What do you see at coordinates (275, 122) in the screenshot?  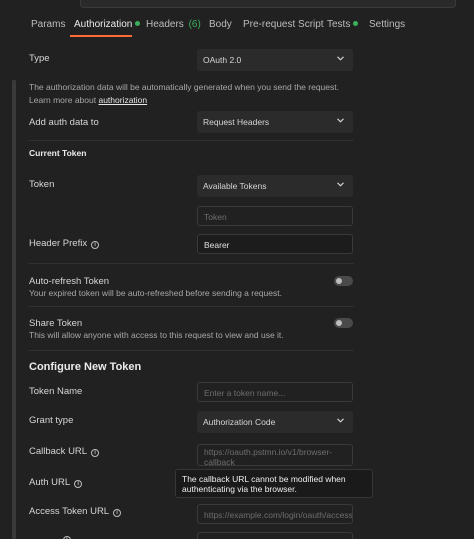 I see `add-auth-data-select: Request Headers` at bounding box center [275, 122].